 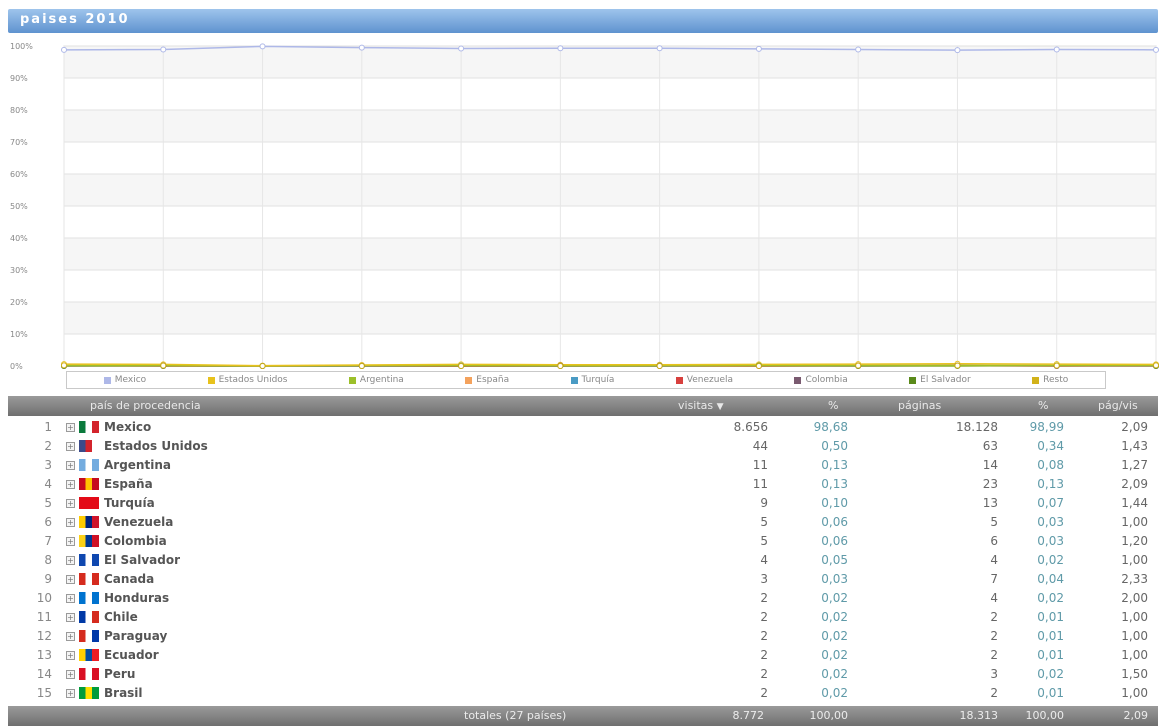 What do you see at coordinates (1118, 405) in the screenshot?
I see `header-pag-vis: pág/vis` at bounding box center [1118, 405].